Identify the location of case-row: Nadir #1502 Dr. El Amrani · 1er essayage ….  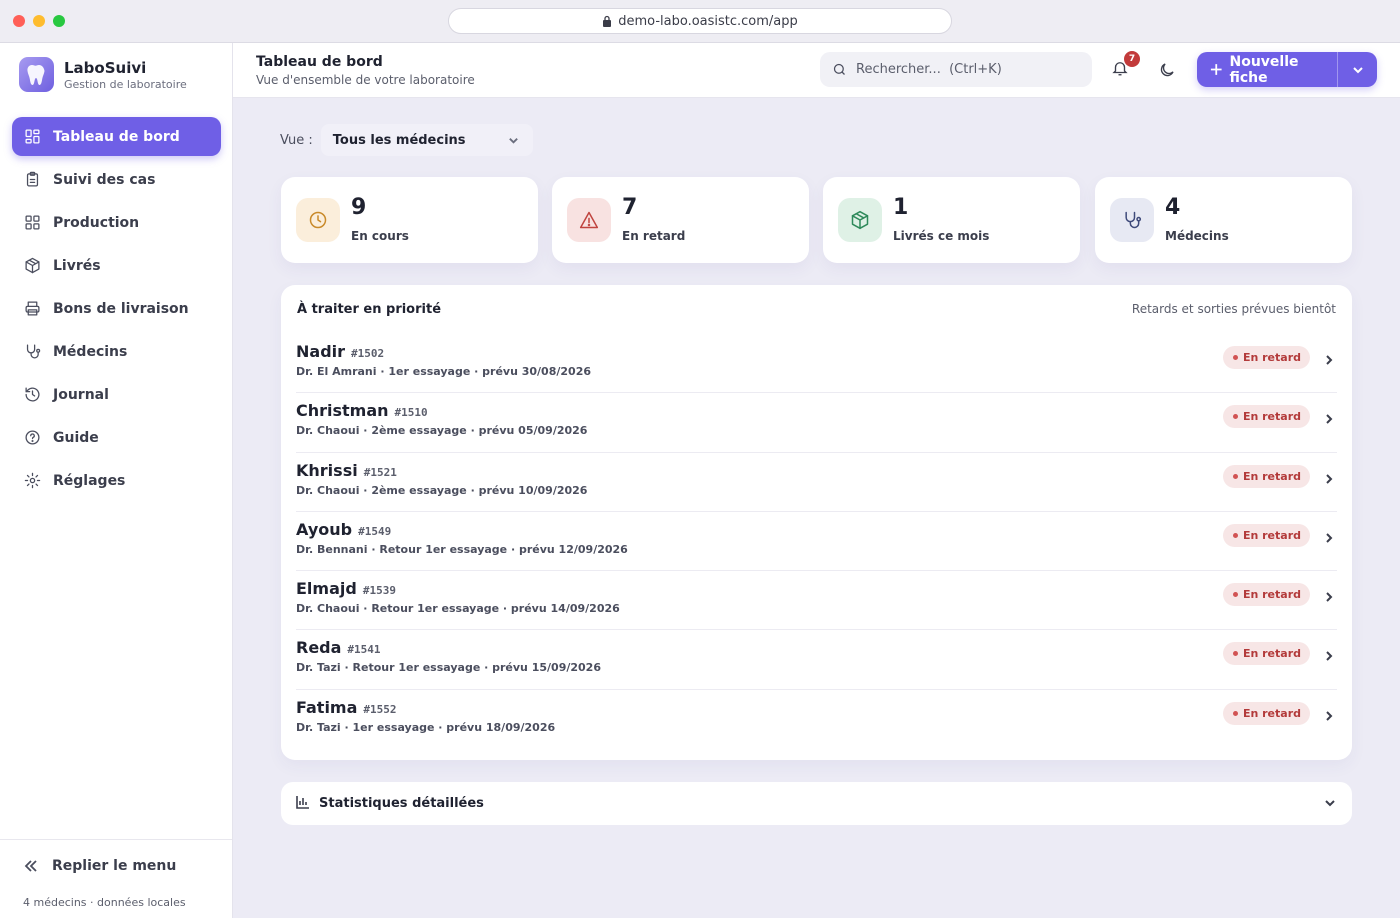
(816, 364).